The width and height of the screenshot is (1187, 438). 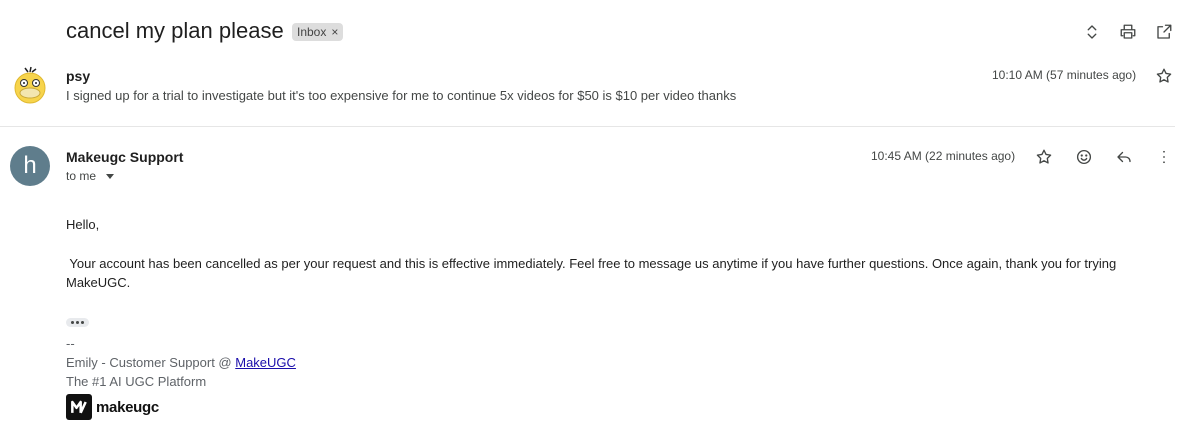 I want to click on recipient-details-toggle: to me, so click(x=90, y=176).